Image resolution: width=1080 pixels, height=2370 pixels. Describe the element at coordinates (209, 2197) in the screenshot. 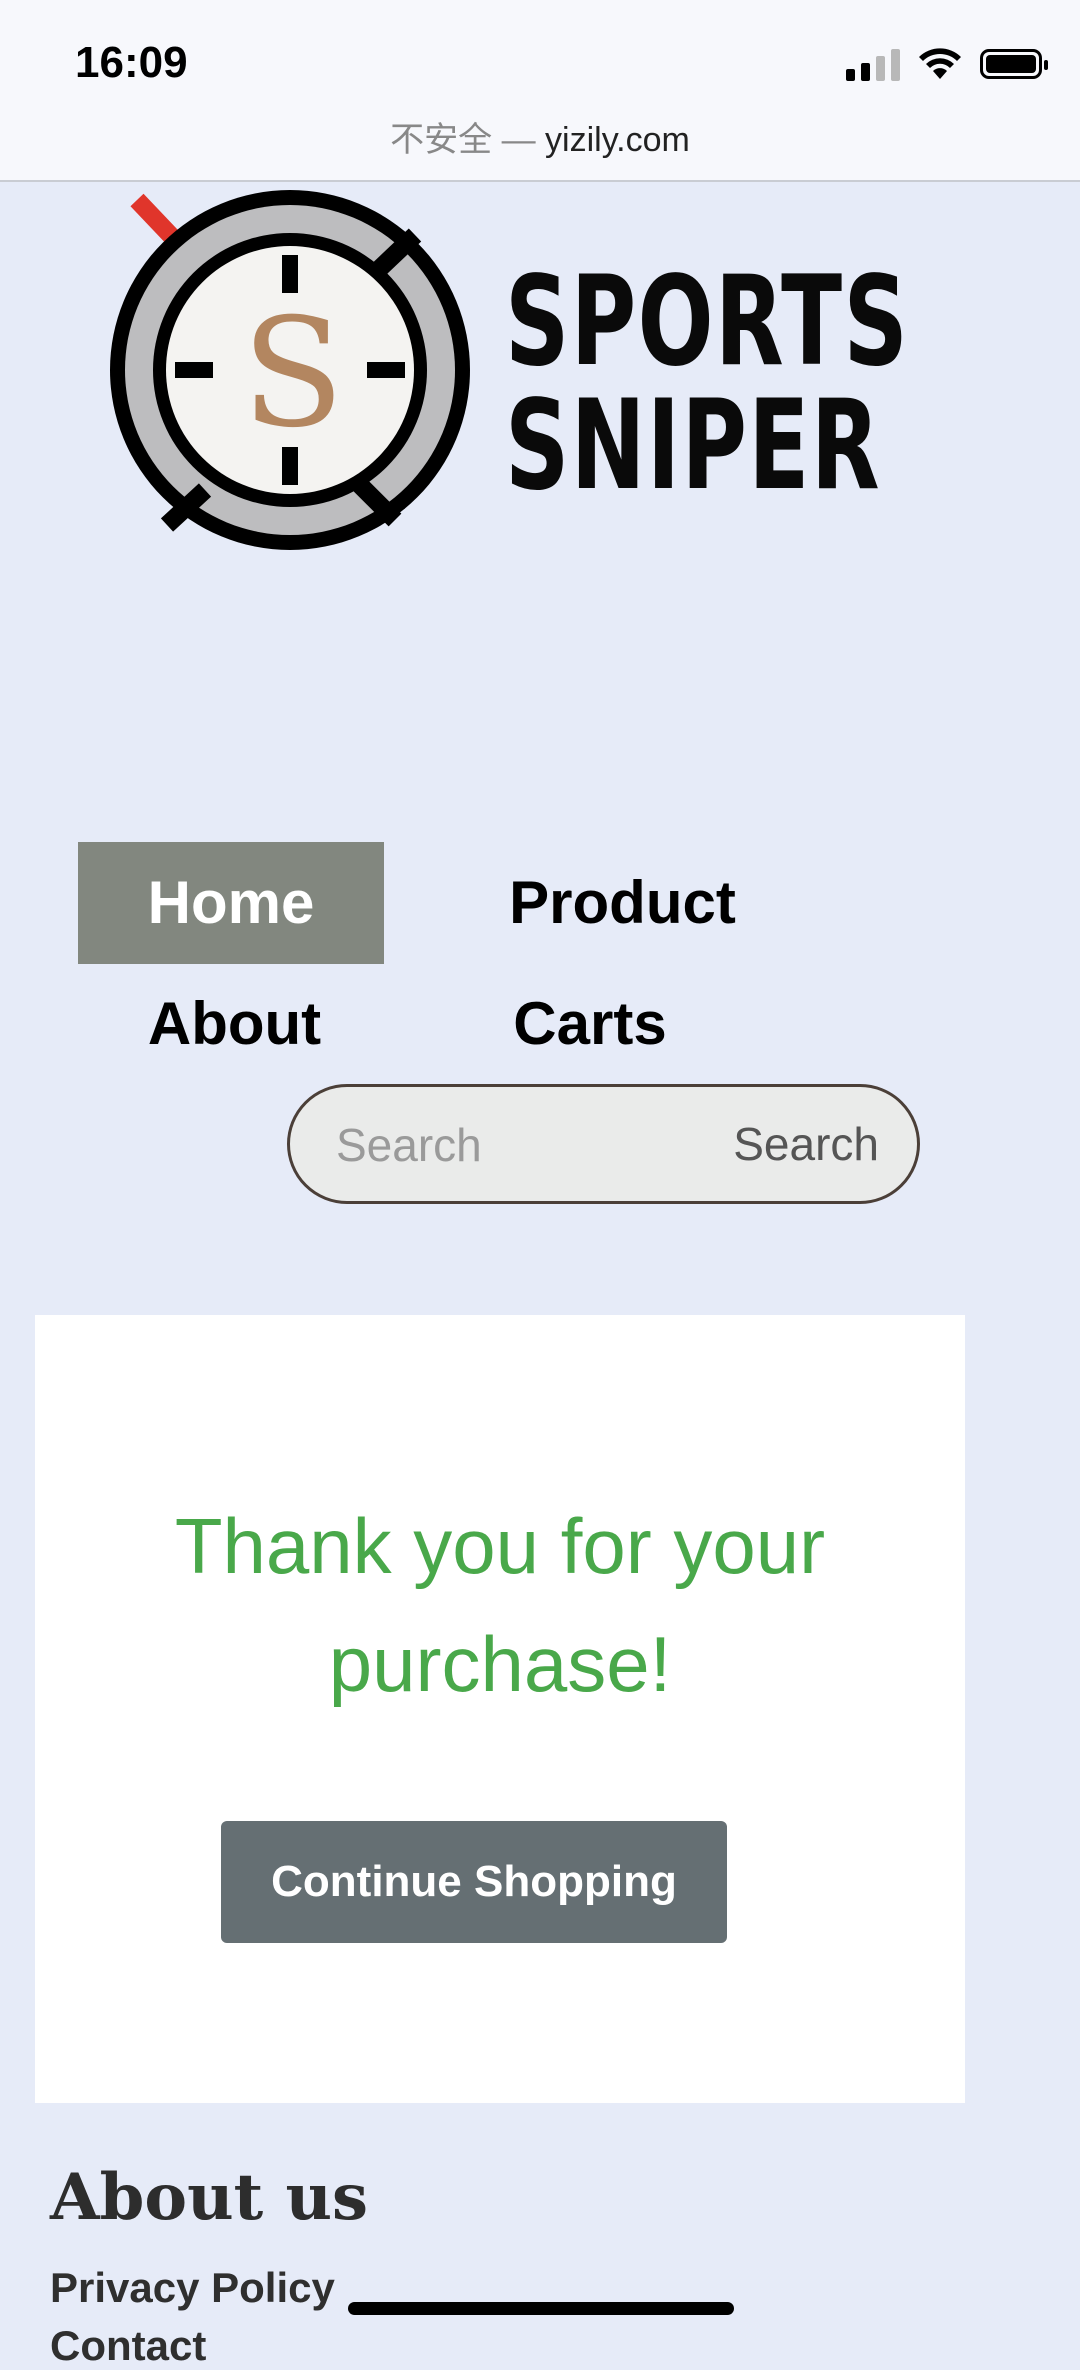

I see `about-us-heading: About us` at that location.